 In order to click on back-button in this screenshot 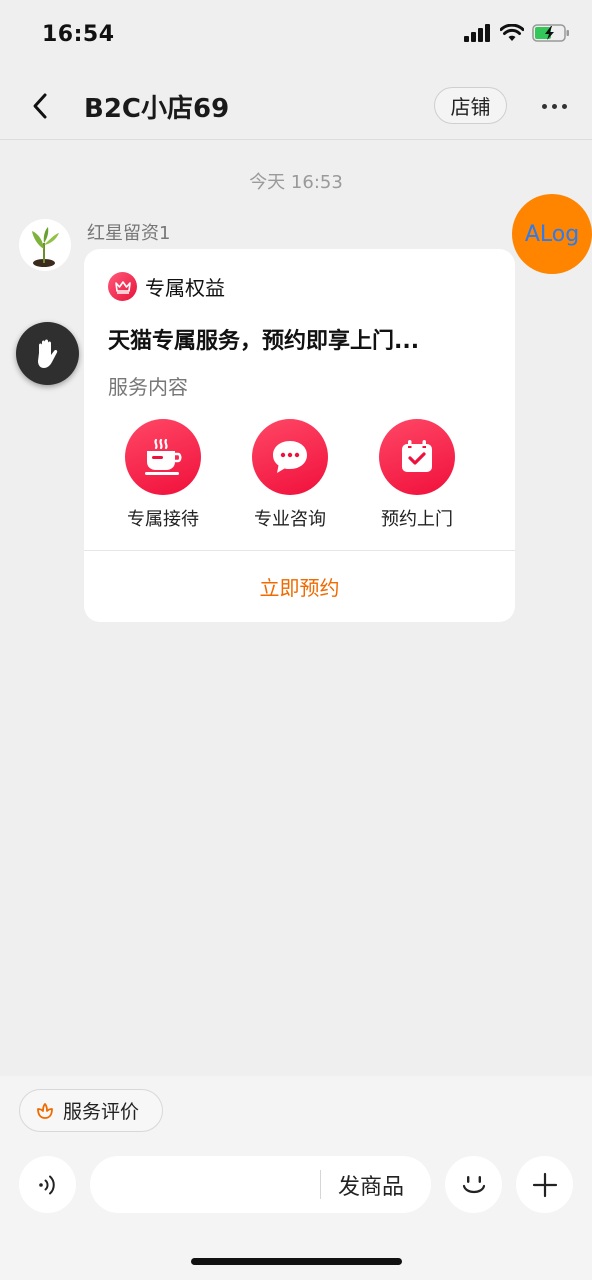, I will do `click(40, 106)`.